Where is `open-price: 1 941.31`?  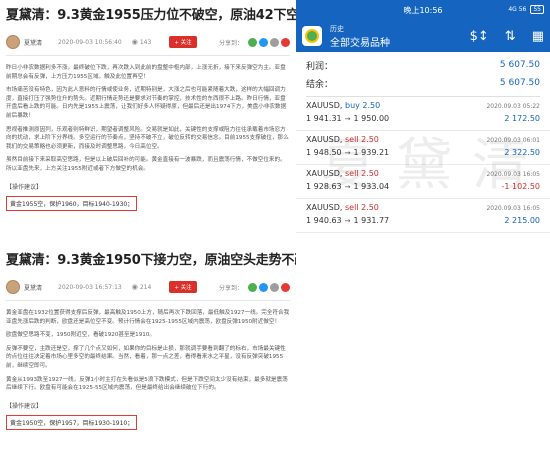 open-price: 1 941.31 is located at coordinates (324, 118).